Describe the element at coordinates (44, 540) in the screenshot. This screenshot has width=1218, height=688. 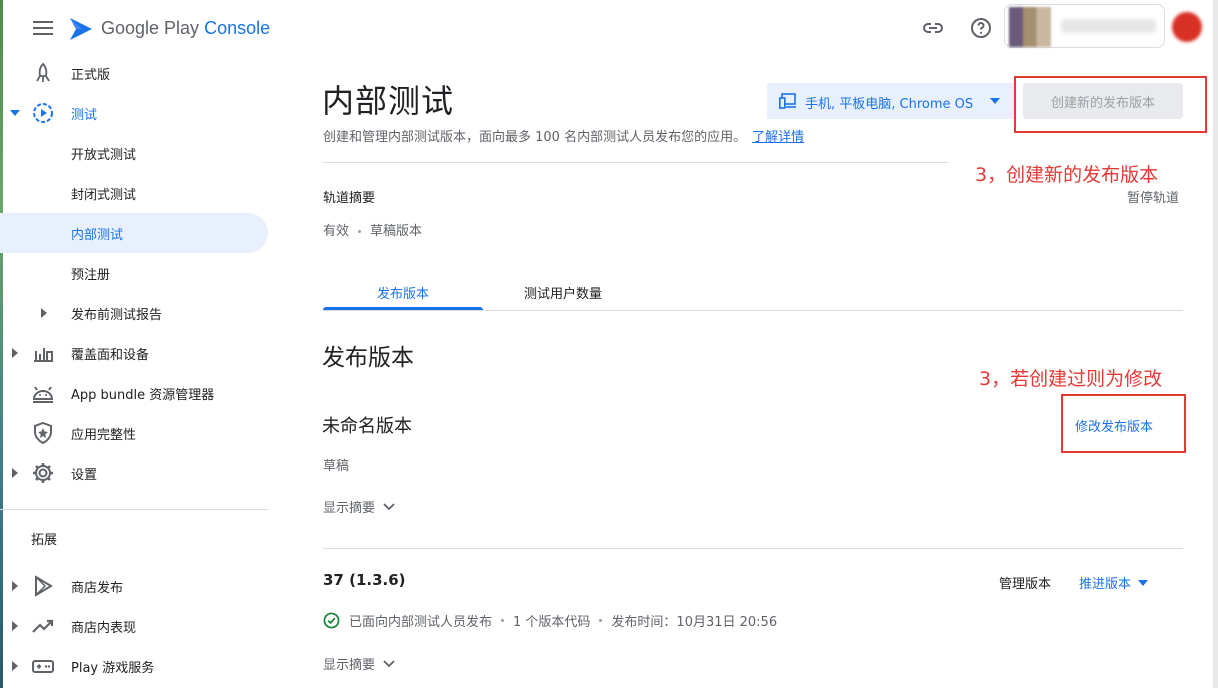
I see `sidebar-section-label: 拓展` at that location.